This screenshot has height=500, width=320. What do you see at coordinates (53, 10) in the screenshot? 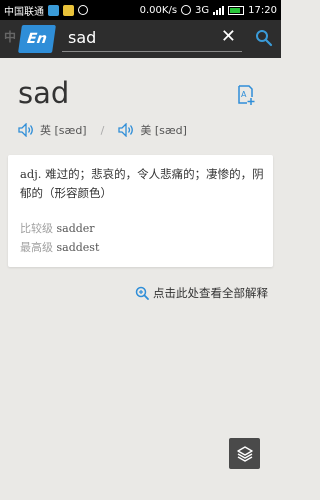
I see `app-notification-icon` at bounding box center [53, 10].